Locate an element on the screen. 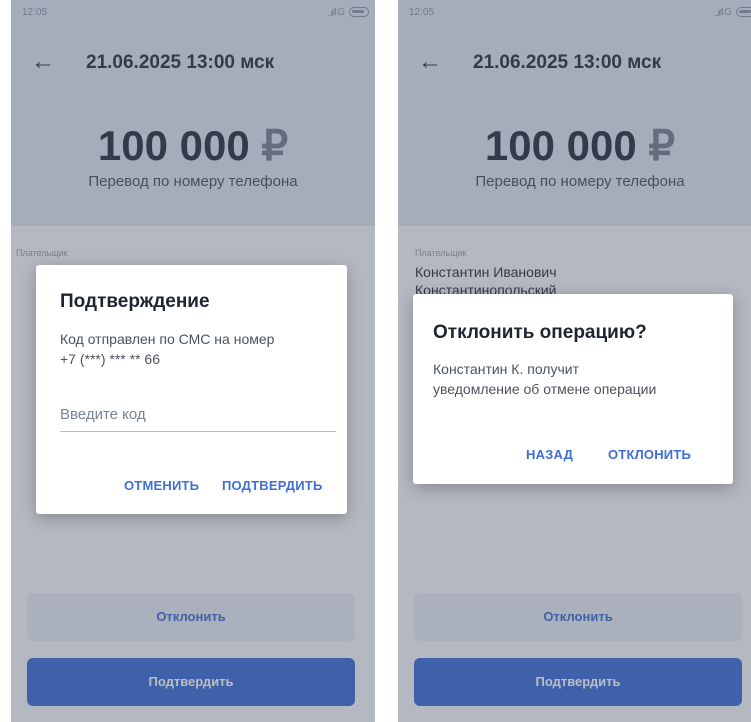  back-button: НАЗАД is located at coordinates (549, 454).